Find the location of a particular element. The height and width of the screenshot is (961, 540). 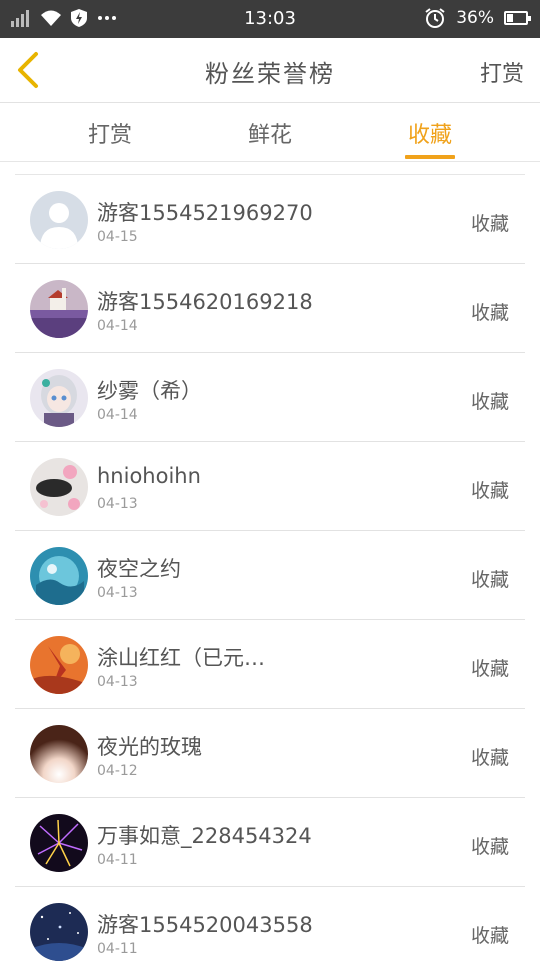

list-item: 游客1554620169218 04-14 收藏 is located at coordinates (270, 308).